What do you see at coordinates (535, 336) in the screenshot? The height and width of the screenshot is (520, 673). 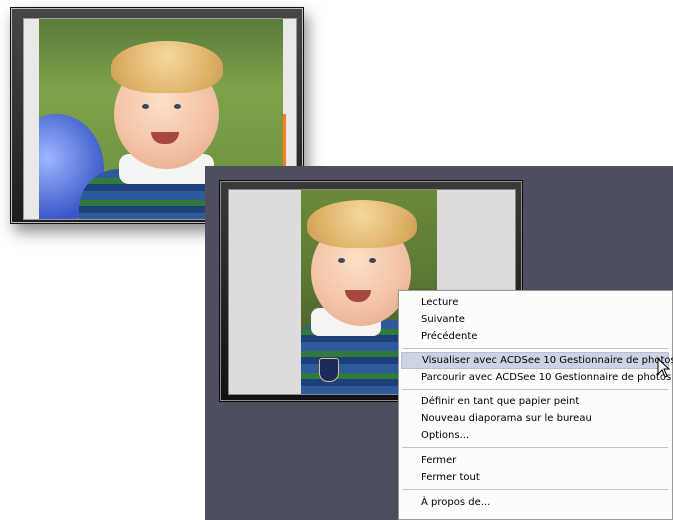 I see `menu-item-previous: Précédente` at bounding box center [535, 336].